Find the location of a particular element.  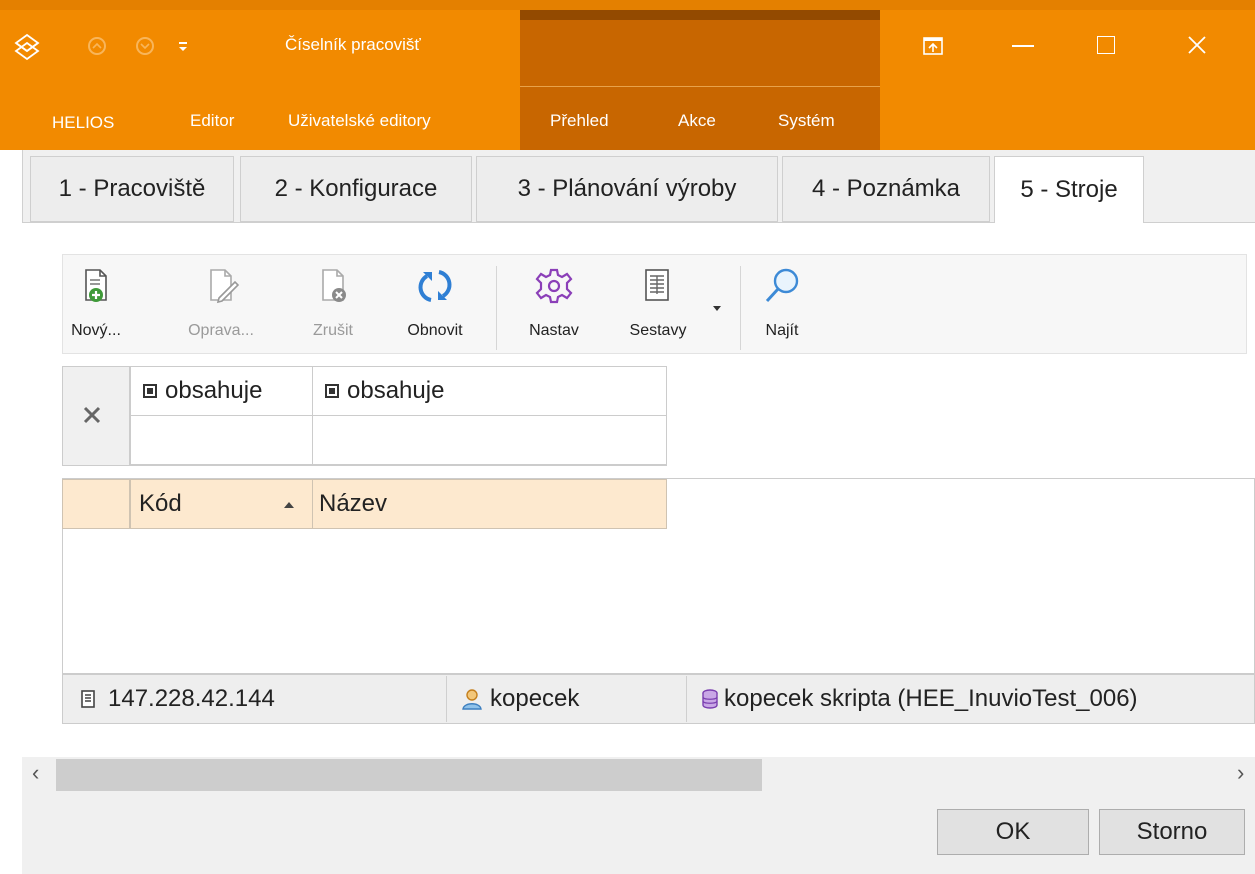

scroll-left-icon: ‹ is located at coordinates (35, 773).